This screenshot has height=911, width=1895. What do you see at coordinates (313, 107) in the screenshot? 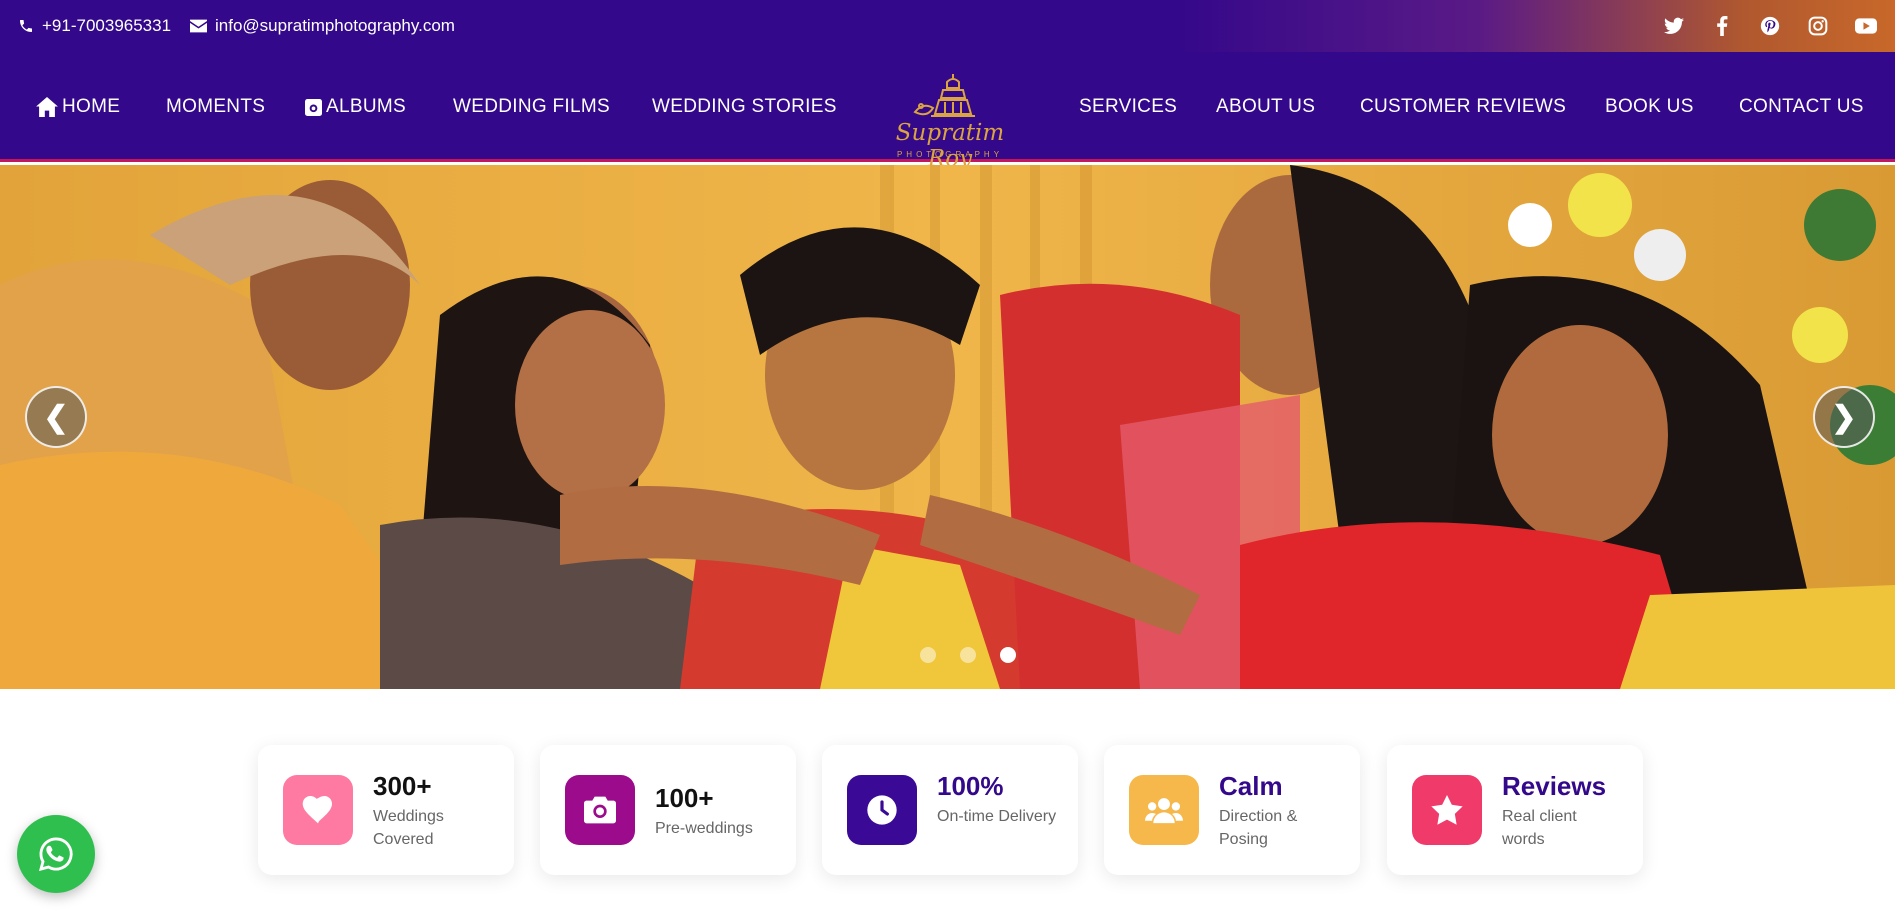
I see `camera-square-icon` at bounding box center [313, 107].